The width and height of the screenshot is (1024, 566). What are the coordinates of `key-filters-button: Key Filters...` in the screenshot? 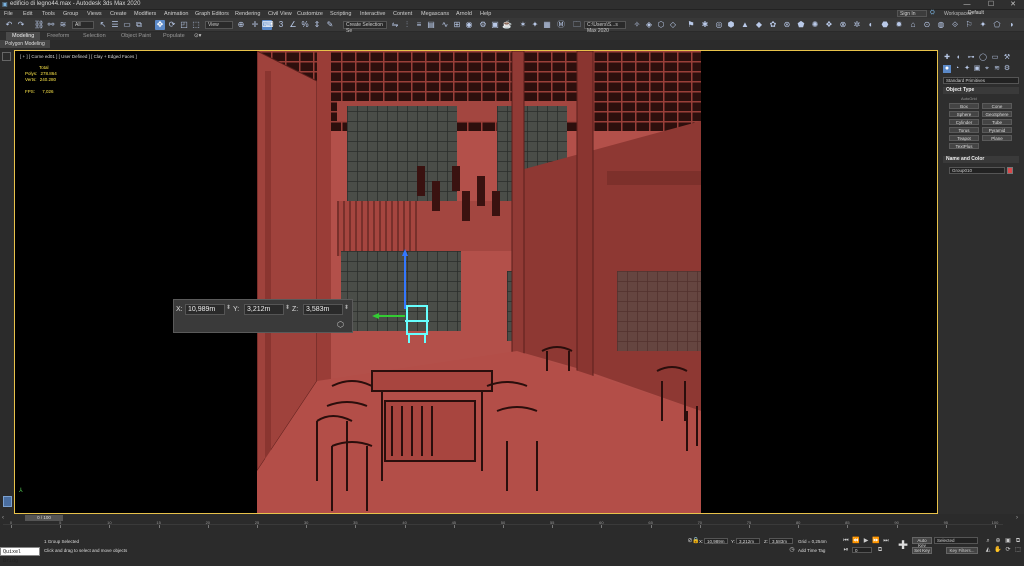 It's located at (962, 550).